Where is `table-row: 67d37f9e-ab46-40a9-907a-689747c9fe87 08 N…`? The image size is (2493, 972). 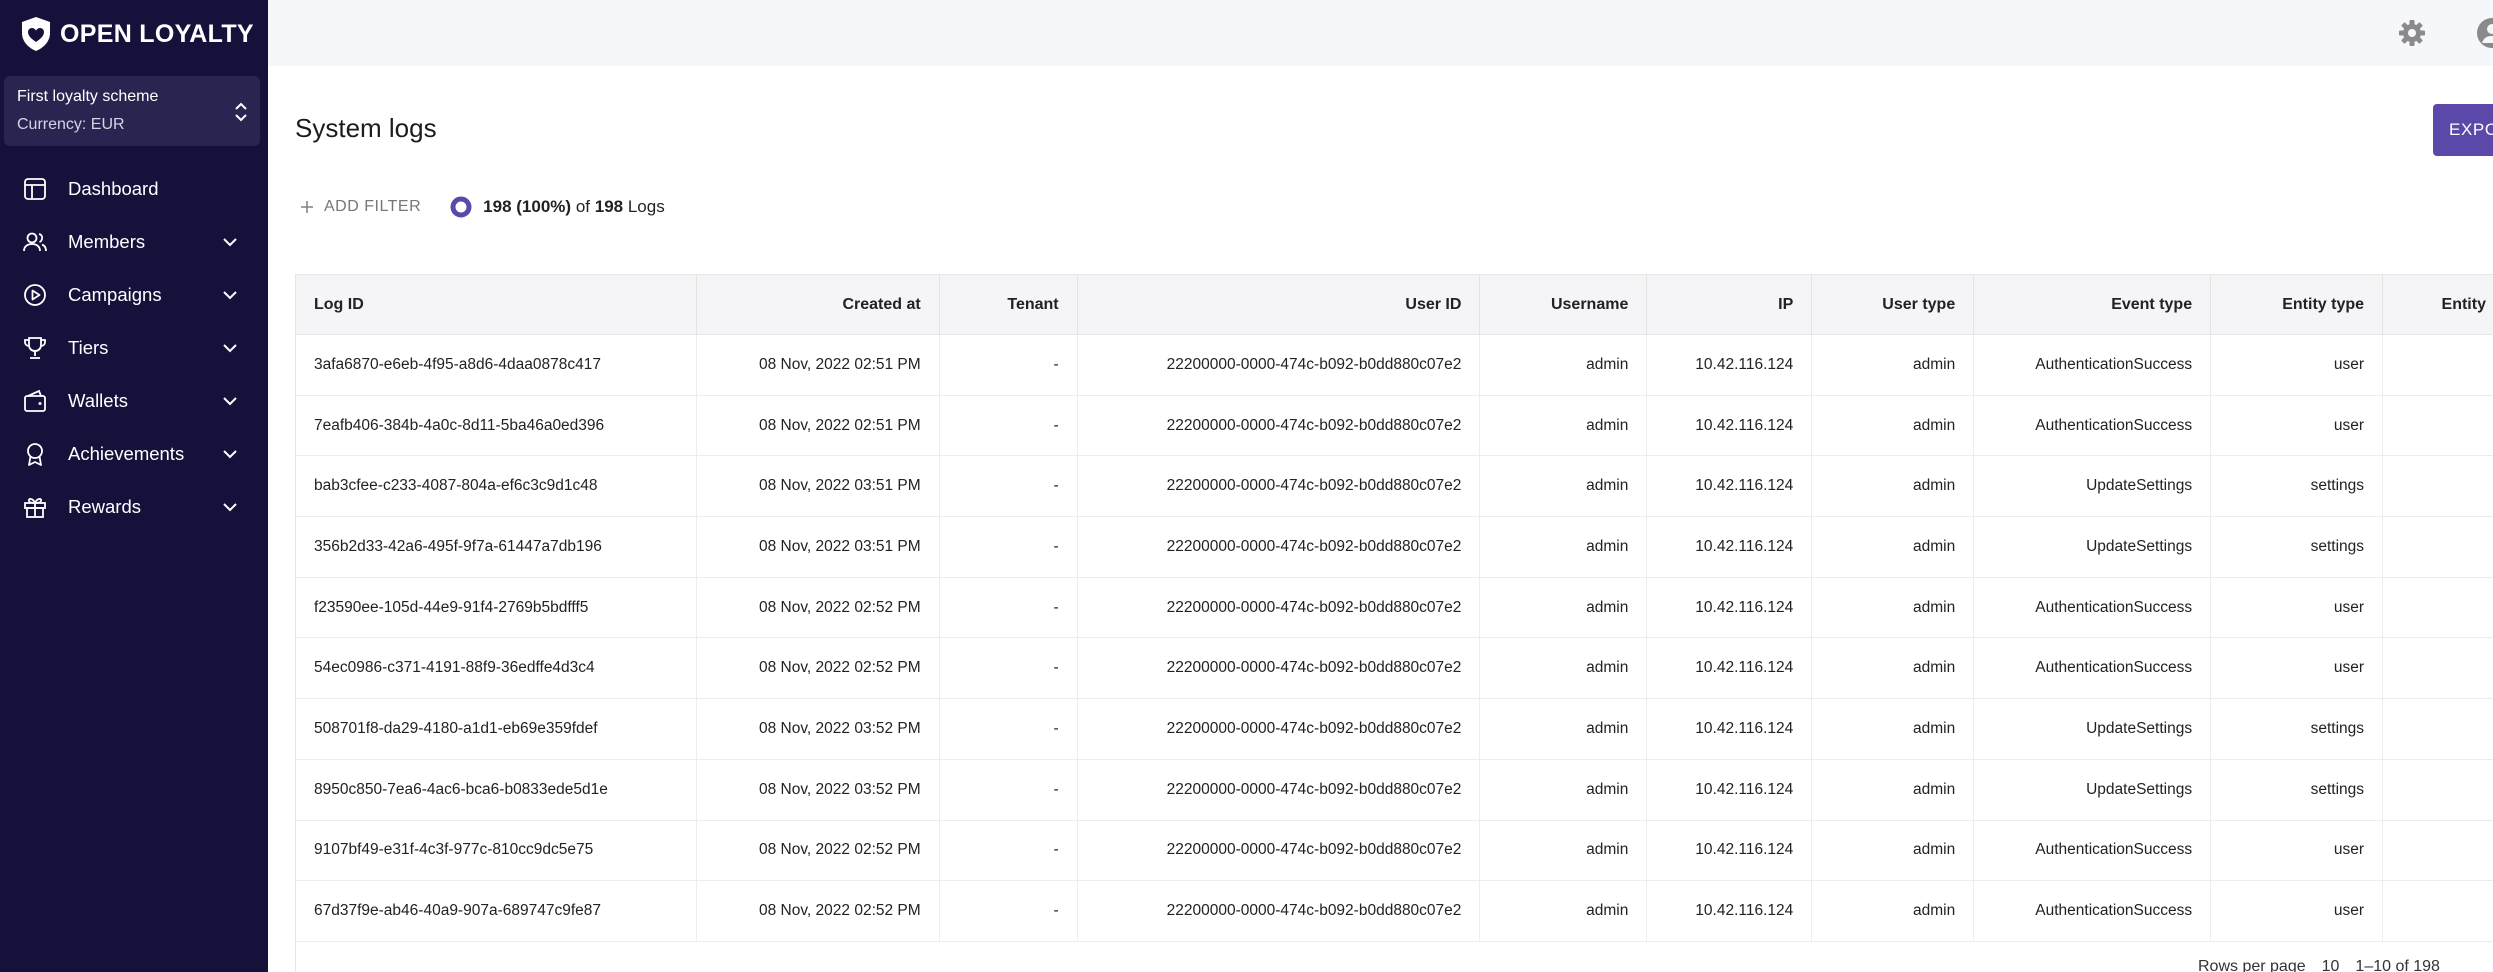
table-row: 67d37f9e-ab46-40a9-907a-689747c9fe87 08 N… is located at coordinates (1394, 911).